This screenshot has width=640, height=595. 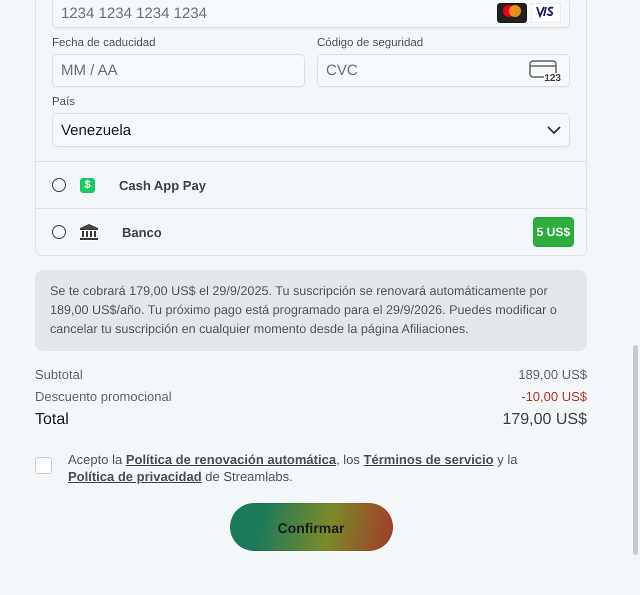 What do you see at coordinates (546, 13) in the screenshot?
I see `visa-card-icon` at bounding box center [546, 13].